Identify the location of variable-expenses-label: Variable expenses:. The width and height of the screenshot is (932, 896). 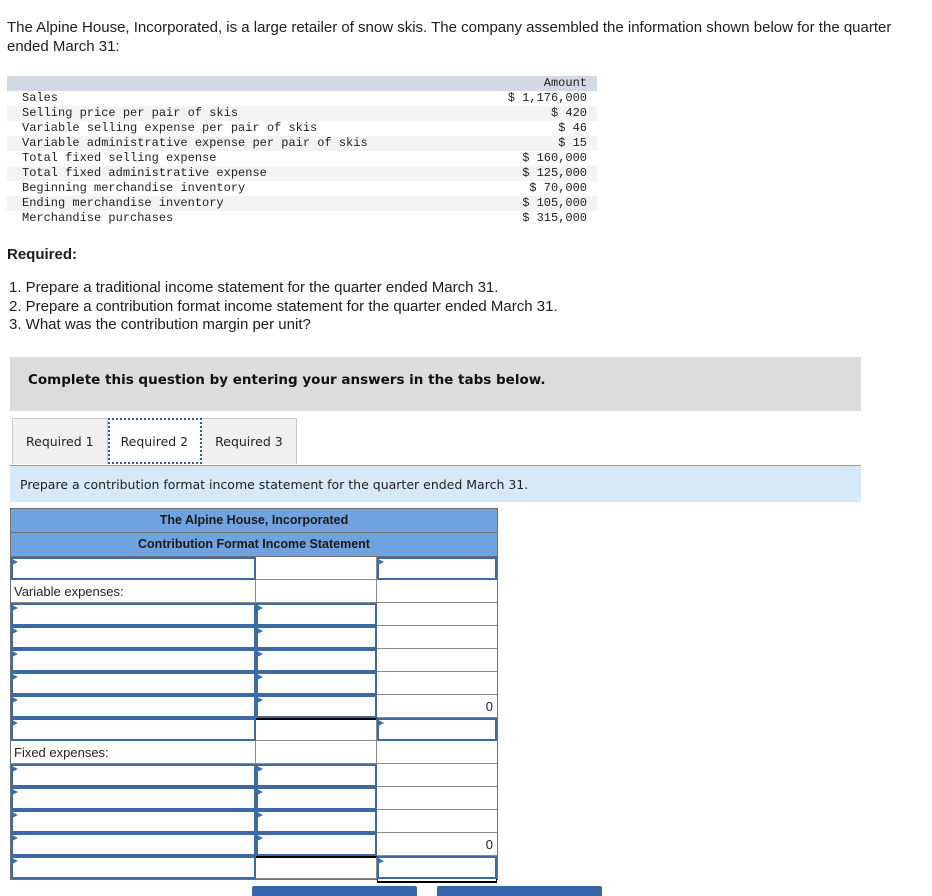
(69, 591).